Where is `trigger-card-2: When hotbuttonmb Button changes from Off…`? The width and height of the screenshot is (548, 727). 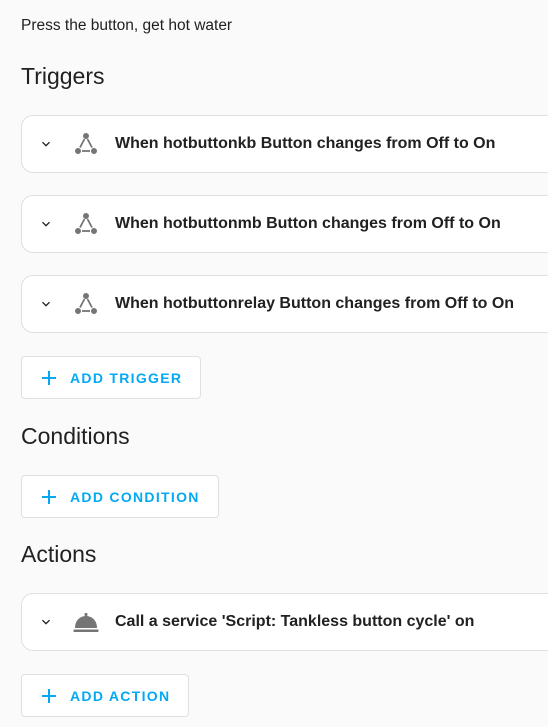 trigger-card-2: When hotbuttonmb Button changes from Off… is located at coordinates (284, 224).